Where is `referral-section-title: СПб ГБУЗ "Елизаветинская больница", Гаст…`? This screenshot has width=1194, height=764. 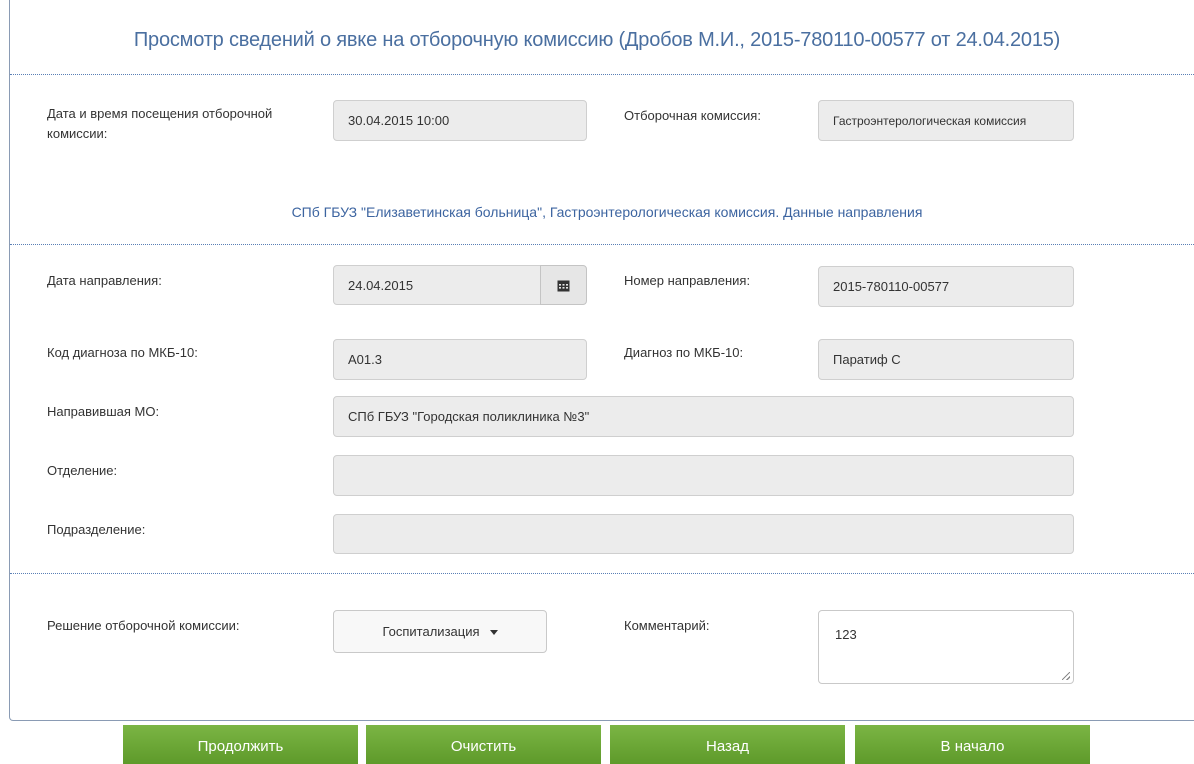 referral-section-title: СПб ГБУЗ "Елизаветинская больница", Гаст… is located at coordinates (607, 212).